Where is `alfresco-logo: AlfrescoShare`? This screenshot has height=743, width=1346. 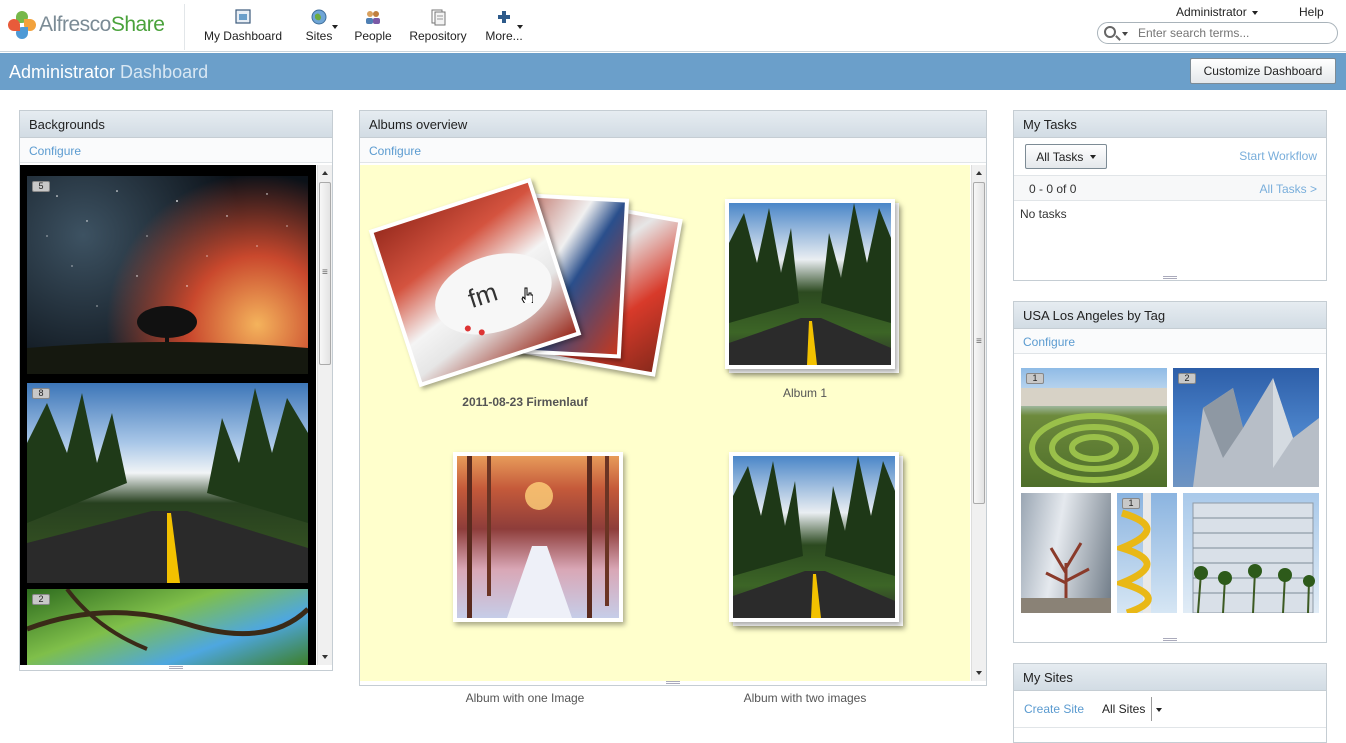 alfresco-logo: AlfrescoShare is located at coordinates (93, 25).